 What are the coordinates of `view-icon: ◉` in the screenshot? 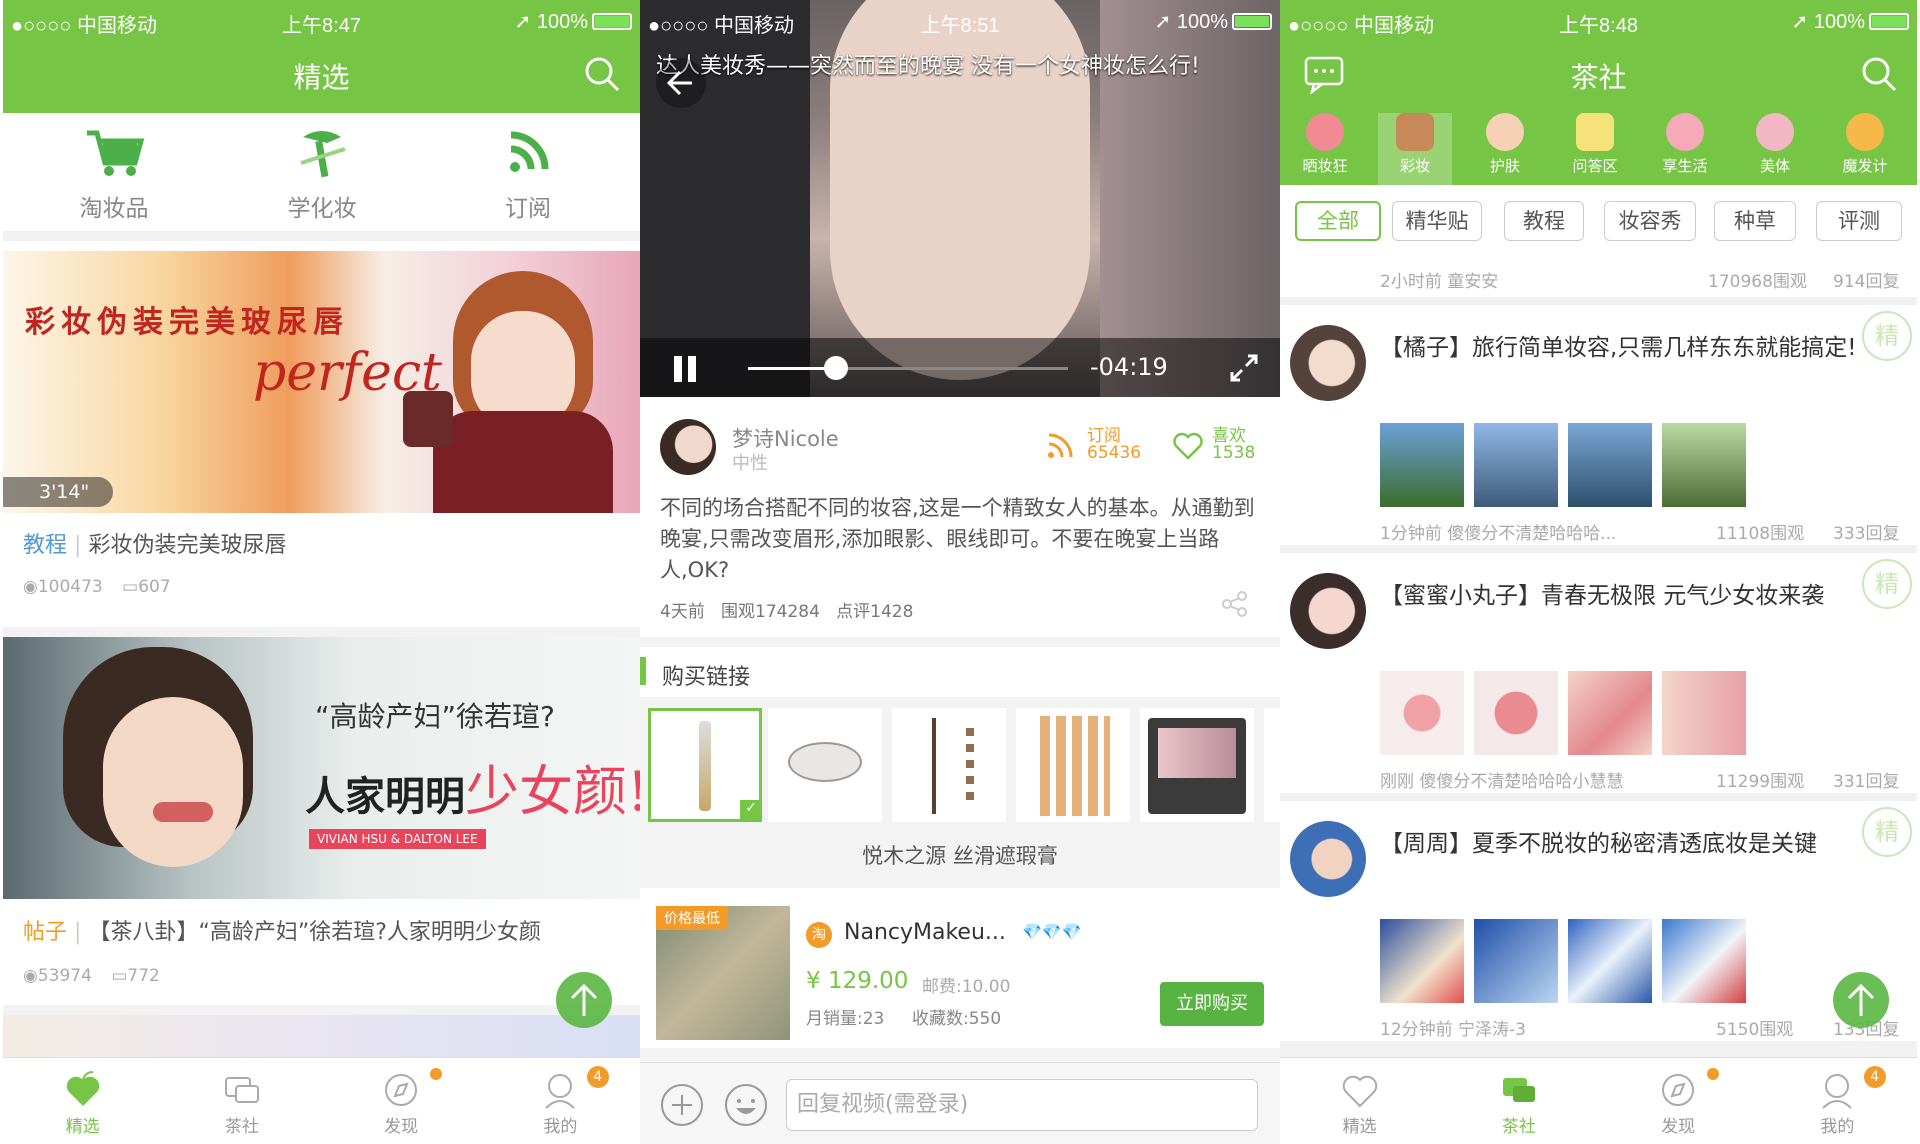 It's located at (30, 587).